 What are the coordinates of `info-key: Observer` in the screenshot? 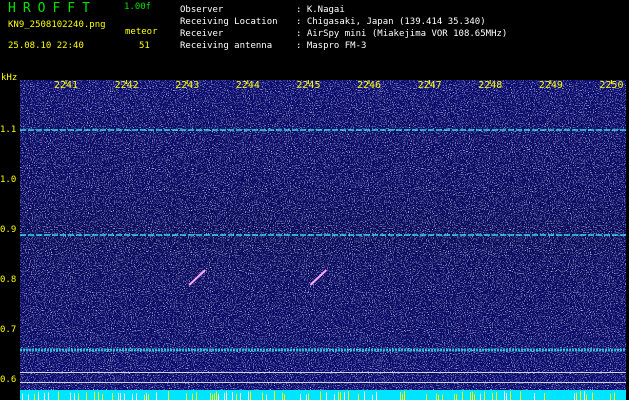 It's located at (202, 10).